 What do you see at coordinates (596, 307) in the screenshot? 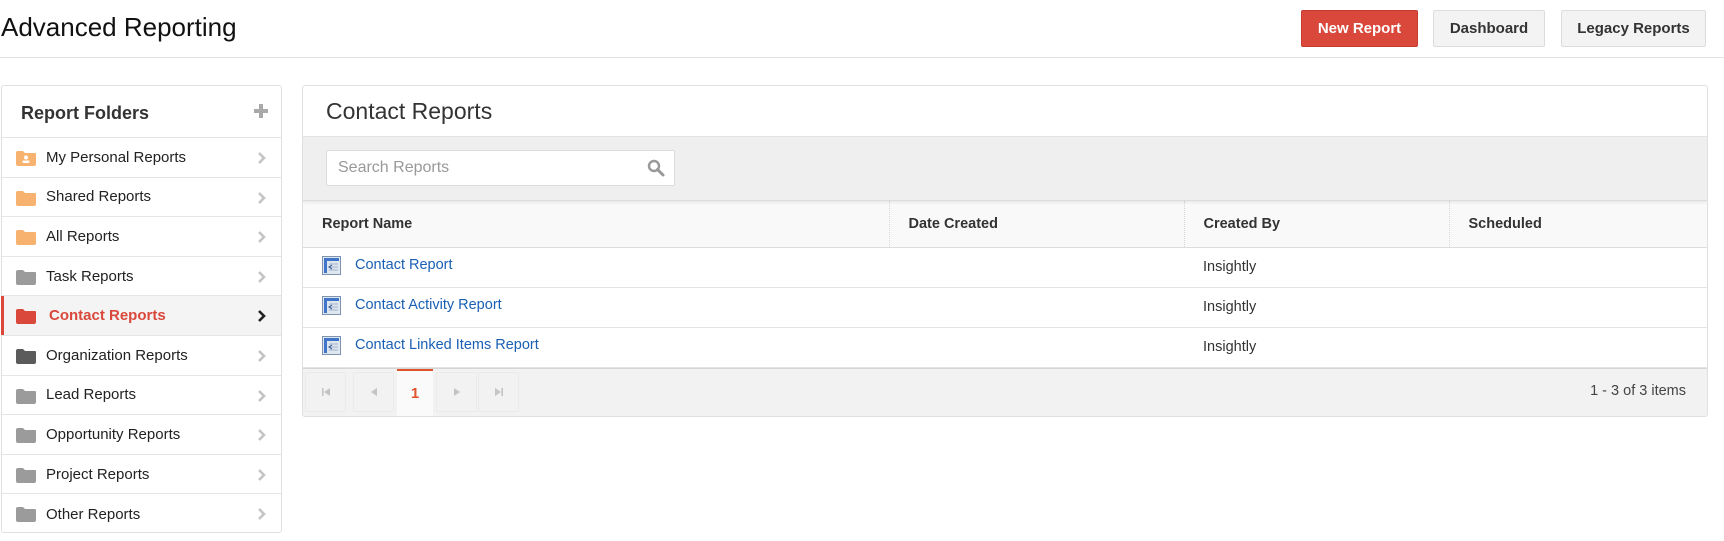
I see `cell-report-name: Contact Activity Report` at bounding box center [596, 307].